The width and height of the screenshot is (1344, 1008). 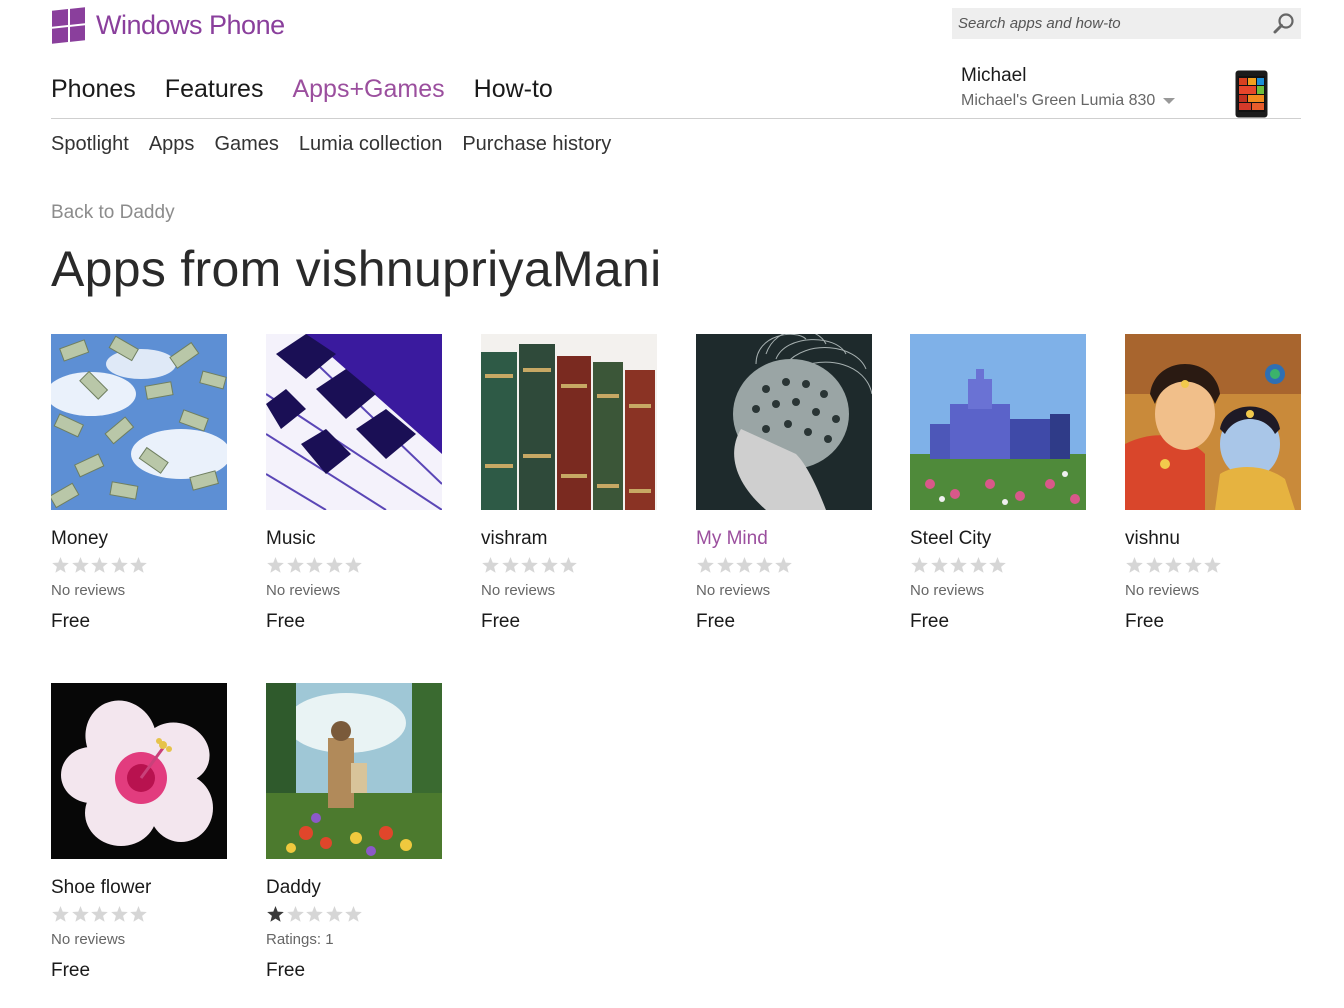 I want to click on phone-name: Michael's Green Lumia 830, so click(x=1058, y=100).